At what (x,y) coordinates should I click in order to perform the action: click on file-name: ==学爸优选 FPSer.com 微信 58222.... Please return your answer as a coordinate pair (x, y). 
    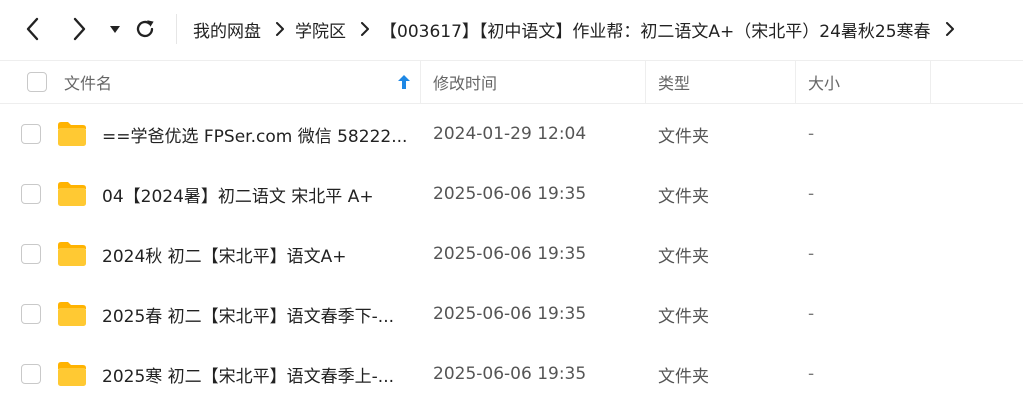
    Looking at the image, I should click on (254, 134).